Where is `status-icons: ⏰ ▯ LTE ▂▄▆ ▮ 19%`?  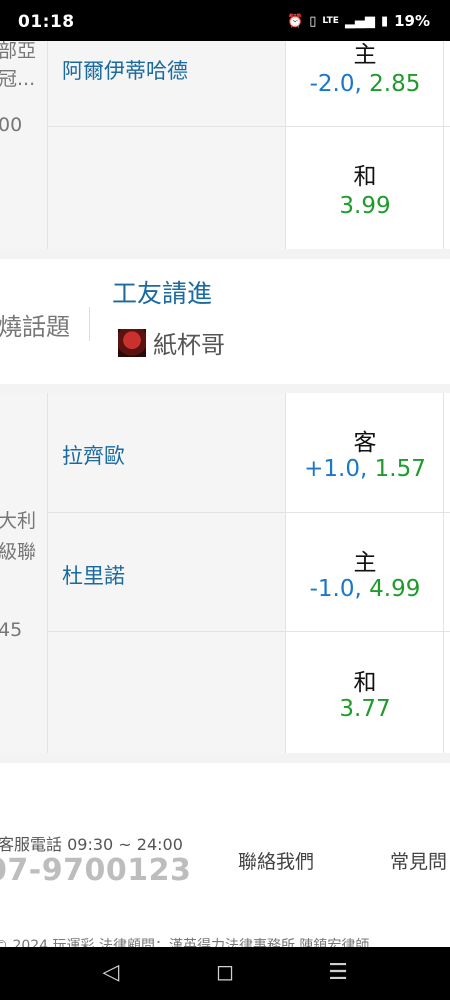 status-icons: ⏰ ▯ LTE ▂▄▆ ▮ 19% is located at coordinates (358, 21).